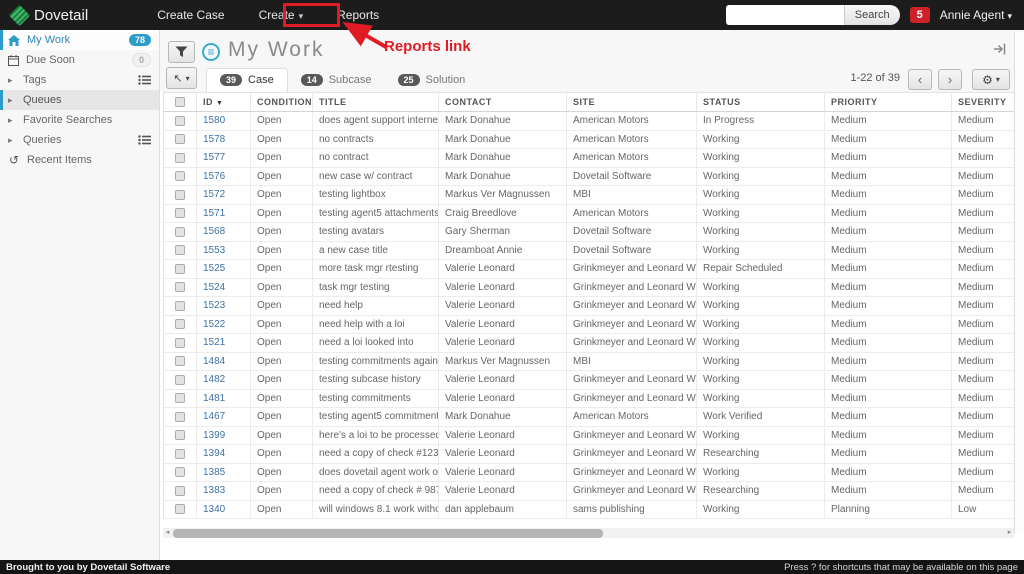  What do you see at coordinates (214, 361) in the screenshot?
I see `case-id-link: 1484` at bounding box center [214, 361].